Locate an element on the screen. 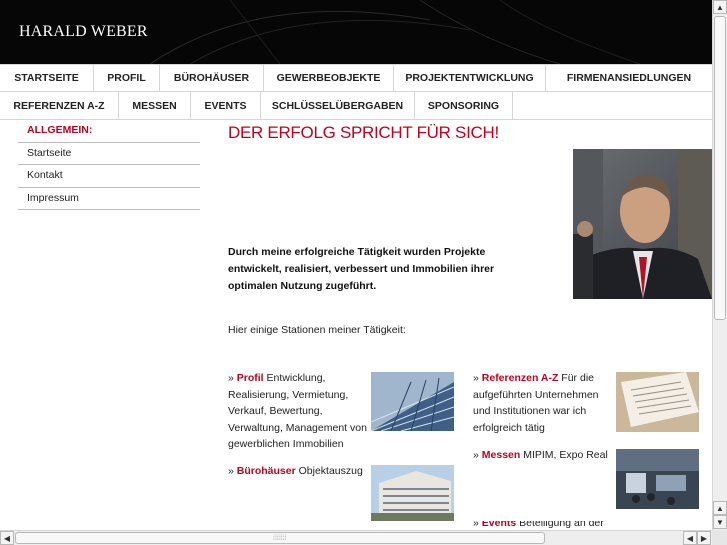 This screenshot has width=727, height=545. horizontal-scrollbar: ◀ ⁞⁞⁞⁞⁞⁞⁞ ◀ ▶ is located at coordinates (356, 537).